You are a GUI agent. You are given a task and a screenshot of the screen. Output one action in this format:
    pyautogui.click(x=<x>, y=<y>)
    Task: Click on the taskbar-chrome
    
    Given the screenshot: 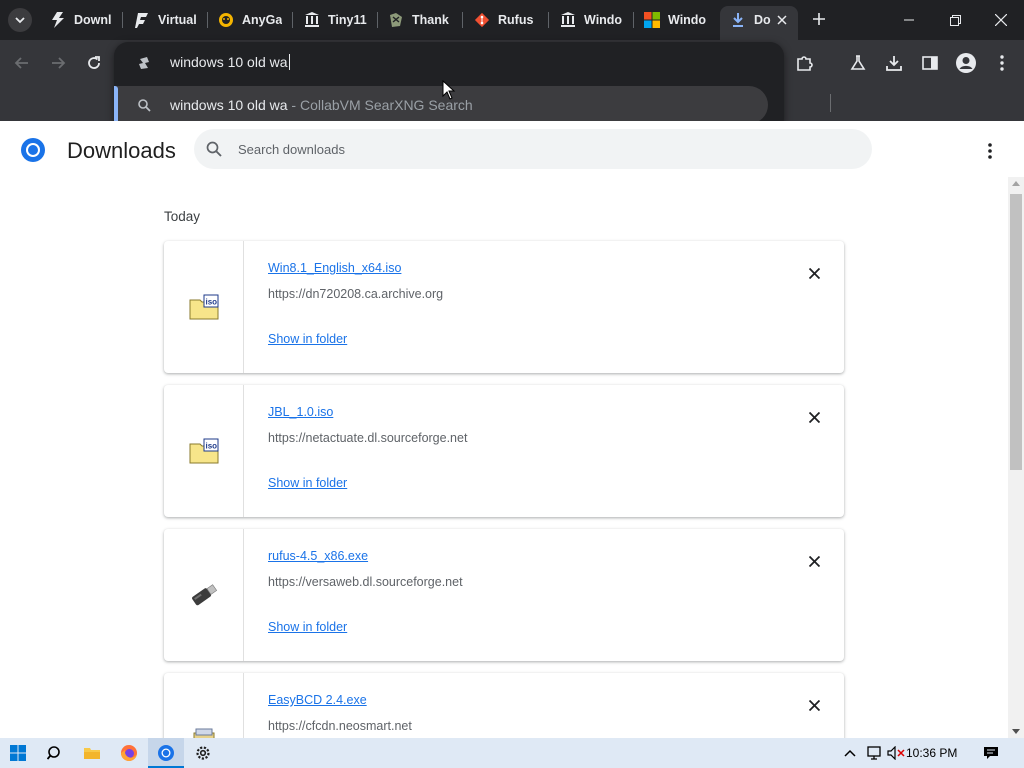 What is the action you would take?
    pyautogui.click(x=166, y=753)
    